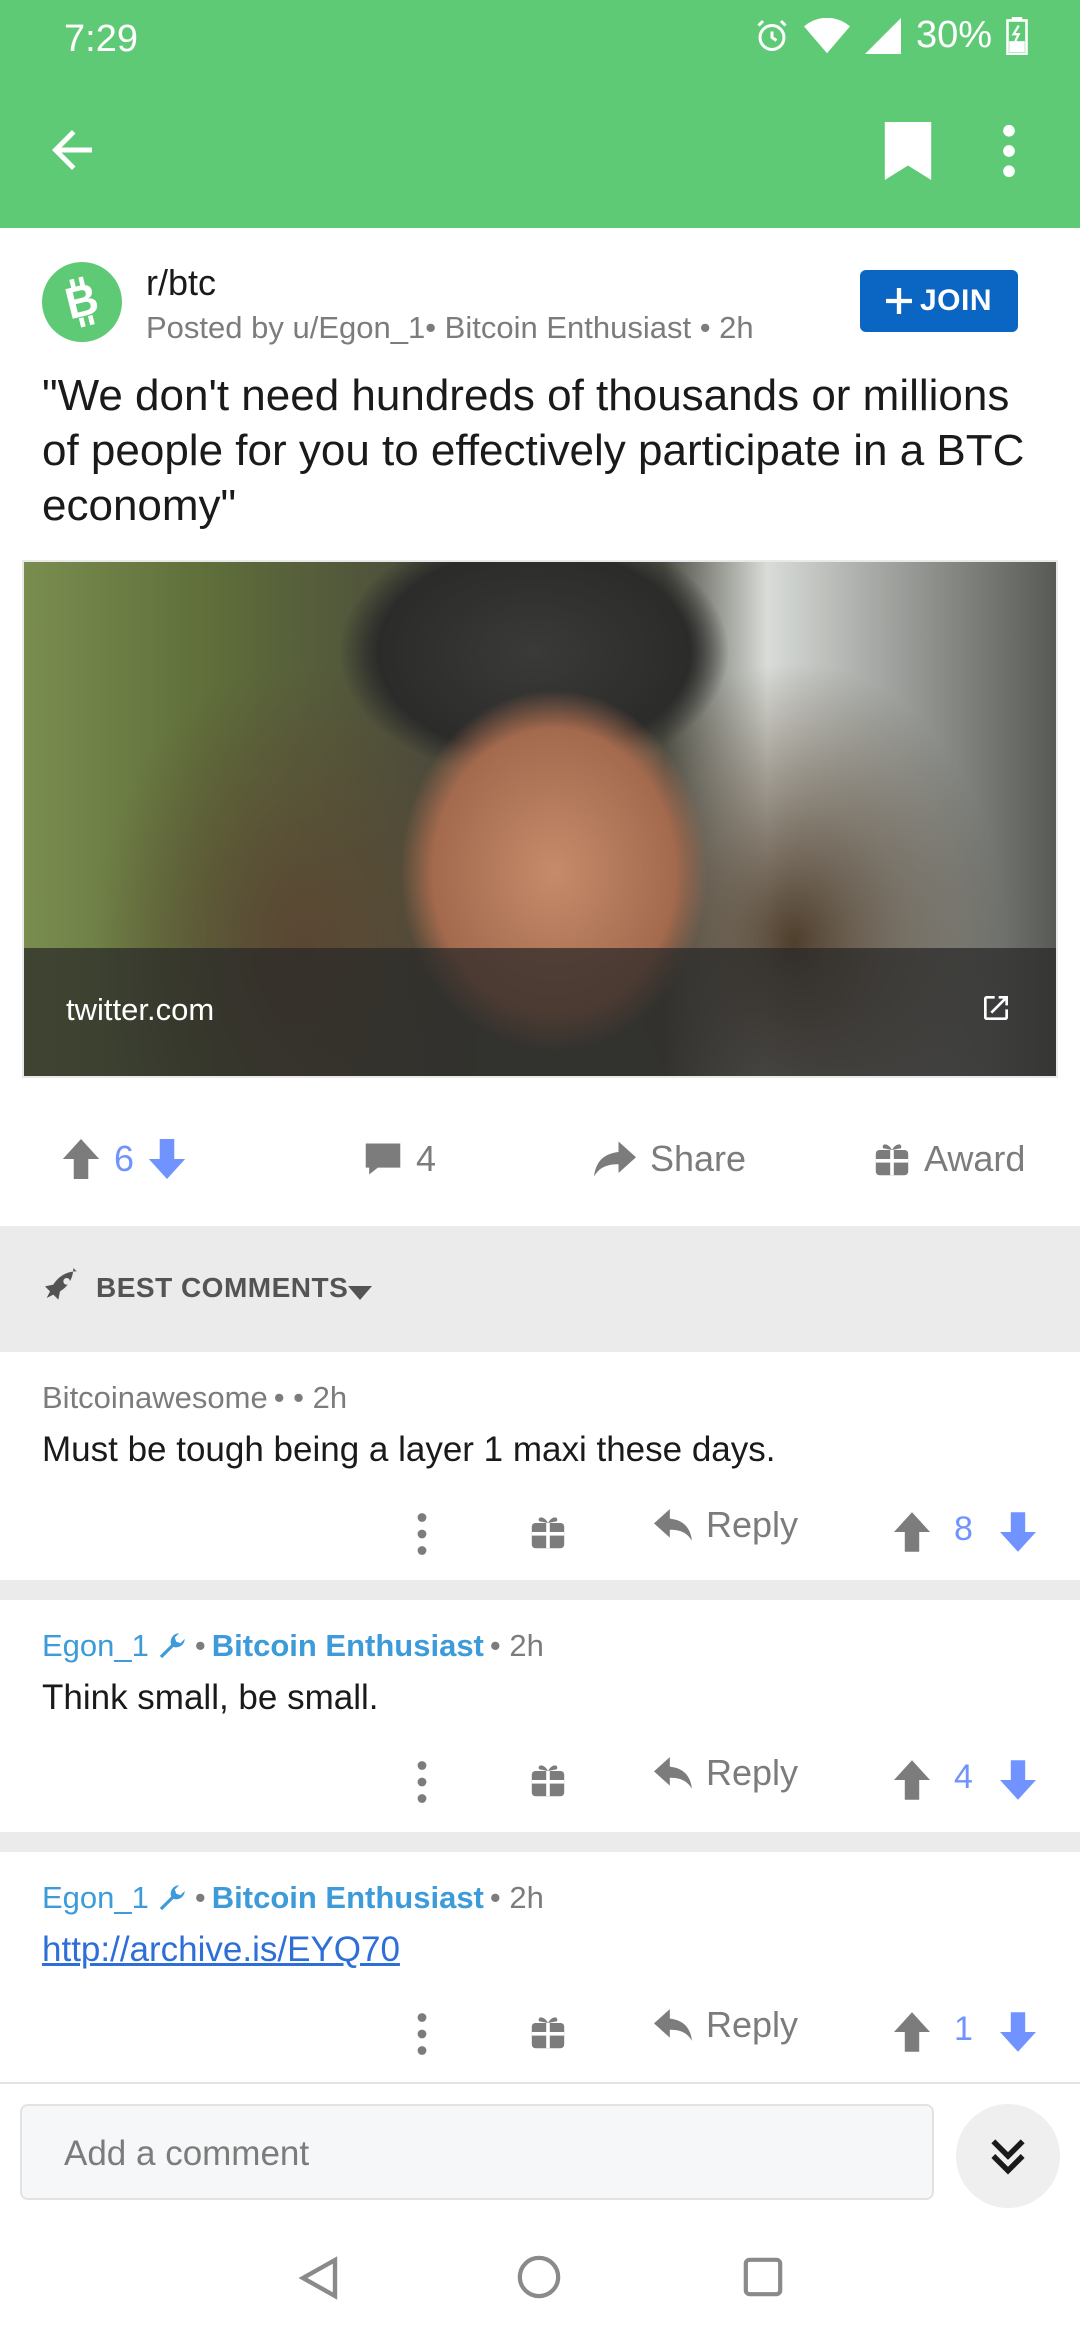 The image size is (1080, 2340). What do you see at coordinates (963, 1529) in the screenshot?
I see `comment-score: 8` at bounding box center [963, 1529].